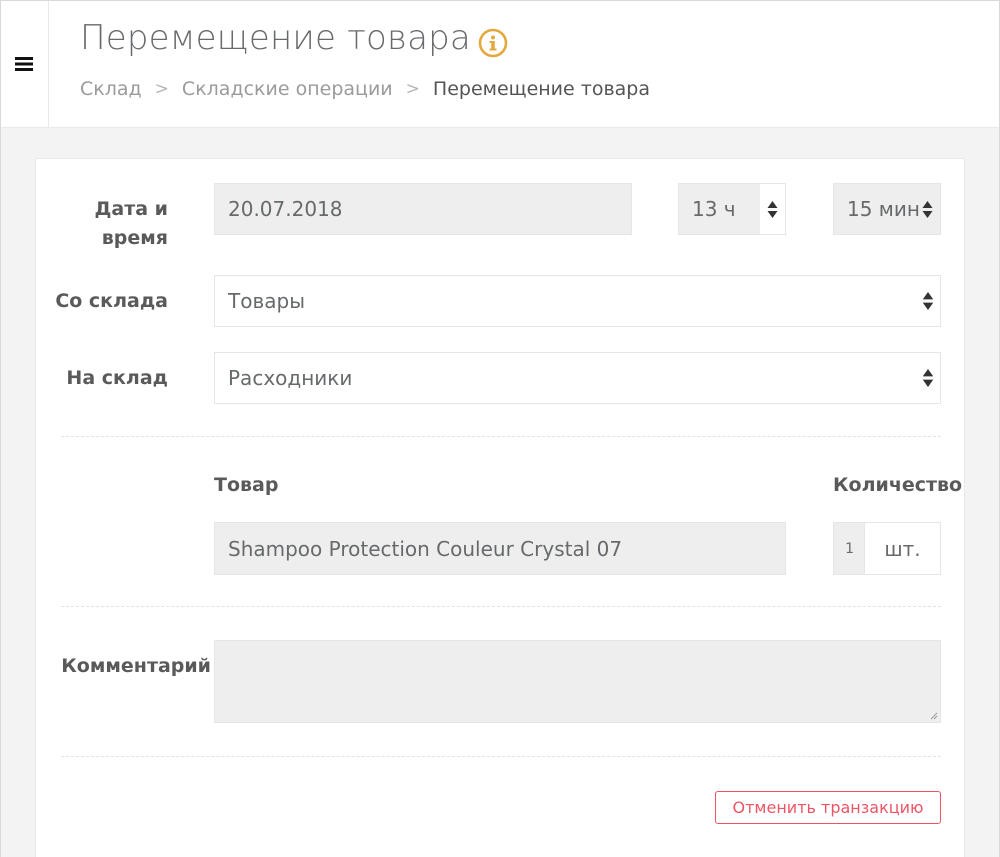  I want to click on cancel-transaction-button: Отменить транзакцию, so click(828, 807).